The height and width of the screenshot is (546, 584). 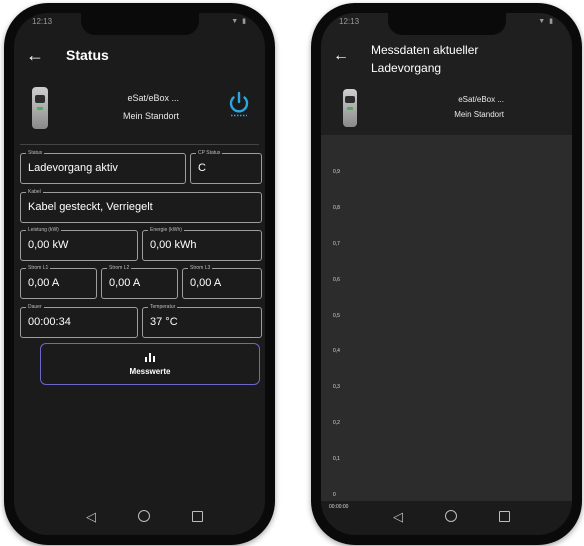 What do you see at coordinates (48, 245) in the screenshot?
I see `leistung-value: 0,00 kW` at bounding box center [48, 245].